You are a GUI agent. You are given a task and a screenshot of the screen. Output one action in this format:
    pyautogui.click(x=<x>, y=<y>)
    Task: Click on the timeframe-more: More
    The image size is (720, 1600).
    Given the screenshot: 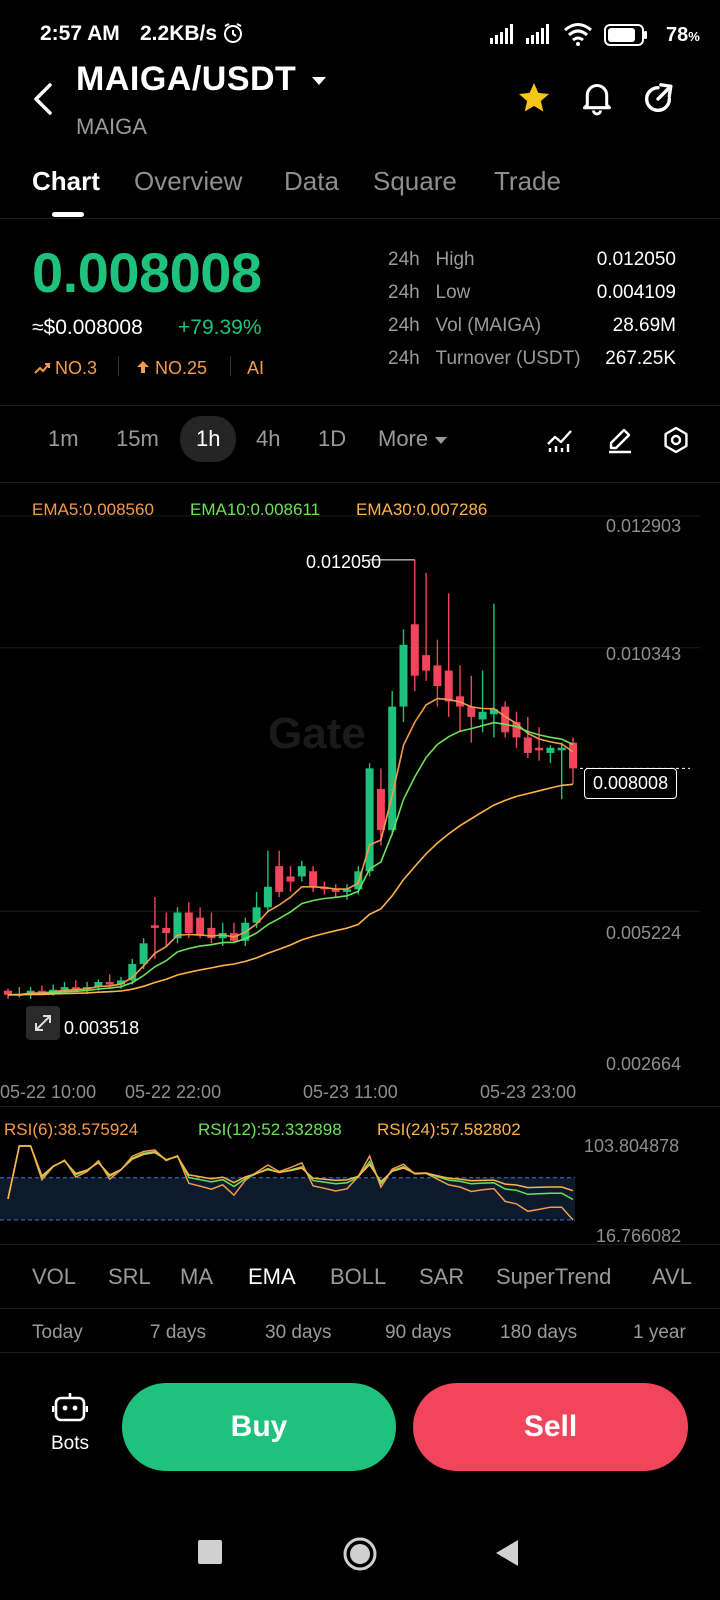 What is the action you would take?
    pyautogui.click(x=413, y=439)
    